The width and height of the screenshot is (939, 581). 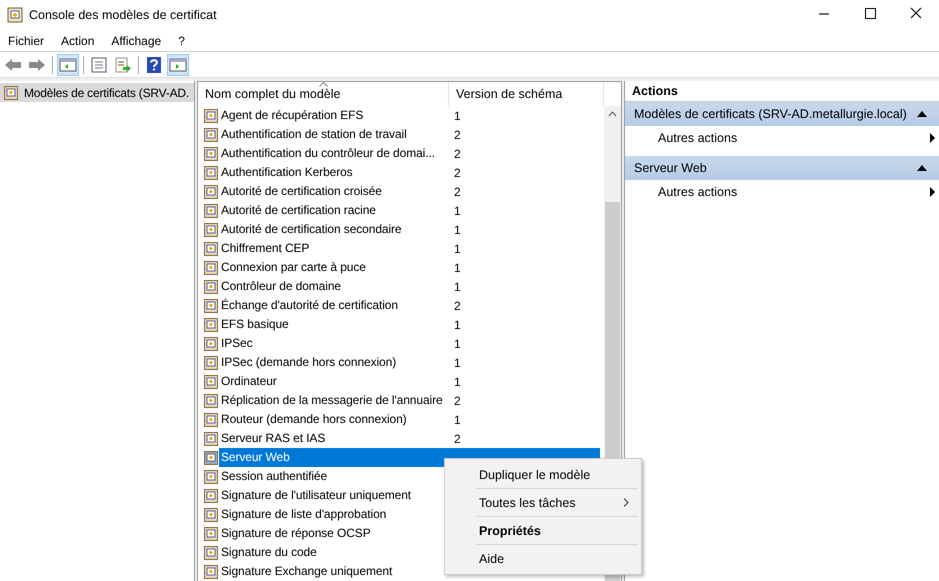 What do you see at coordinates (401, 305) in the screenshot?
I see `table-row: Échange d'autorité de certification 2` at bounding box center [401, 305].